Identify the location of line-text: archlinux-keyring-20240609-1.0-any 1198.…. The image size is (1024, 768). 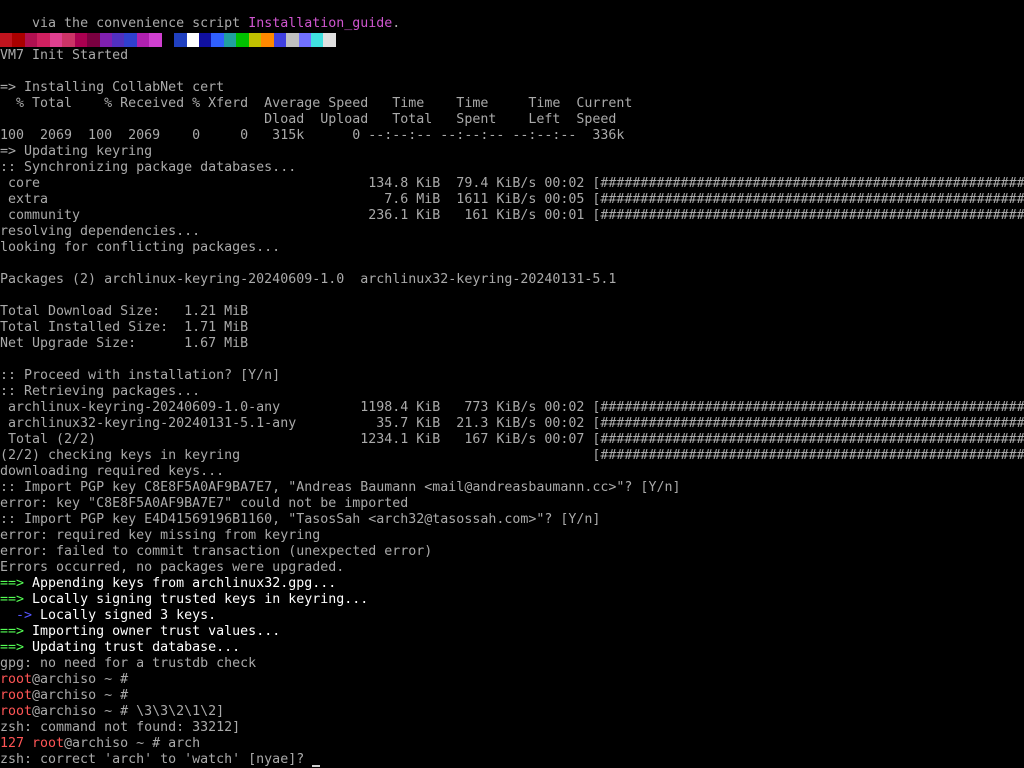
(512, 407).